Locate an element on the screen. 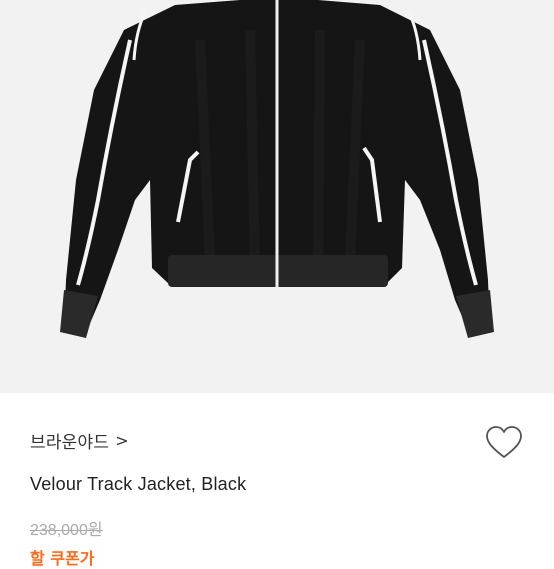 The width and height of the screenshot is (554, 569). coupon-price-label: 할 쿠폰가 is located at coordinates (62, 558).